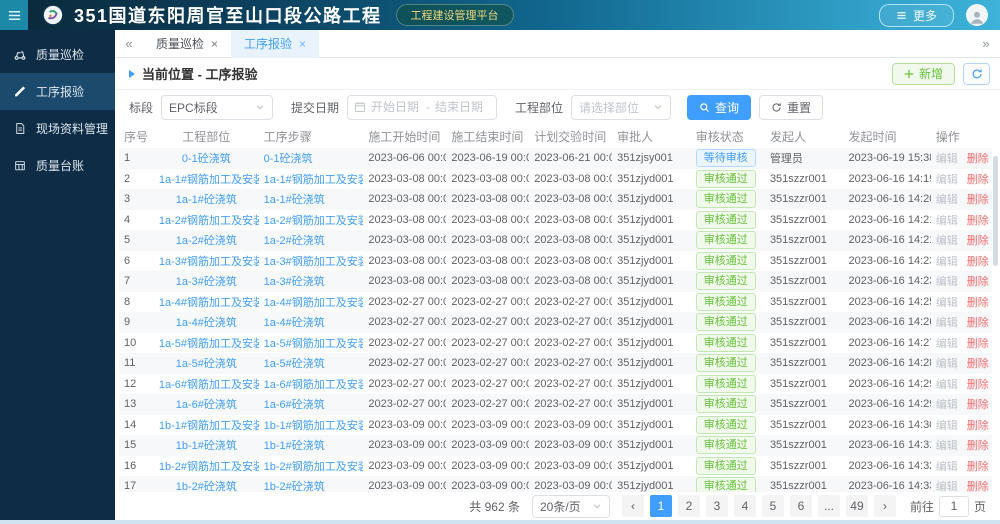 This screenshot has height=524, width=1000. What do you see at coordinates (57, 91) in the screenshot?
I see `sidebar-item-process-inspection: 工序报验` at bounding box center [57, 91].